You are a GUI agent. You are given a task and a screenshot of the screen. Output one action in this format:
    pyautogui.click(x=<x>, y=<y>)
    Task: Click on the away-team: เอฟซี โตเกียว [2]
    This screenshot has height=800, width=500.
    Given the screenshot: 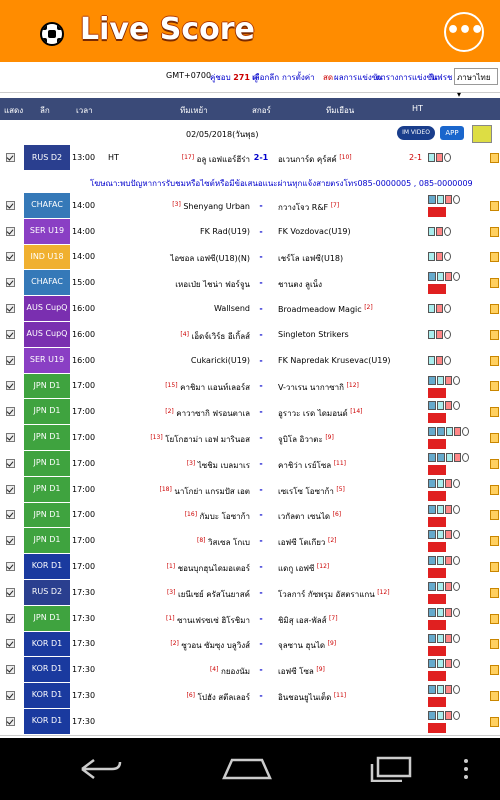 What is the action you would take?
    pyautogui.click(x=307, y=542)
    